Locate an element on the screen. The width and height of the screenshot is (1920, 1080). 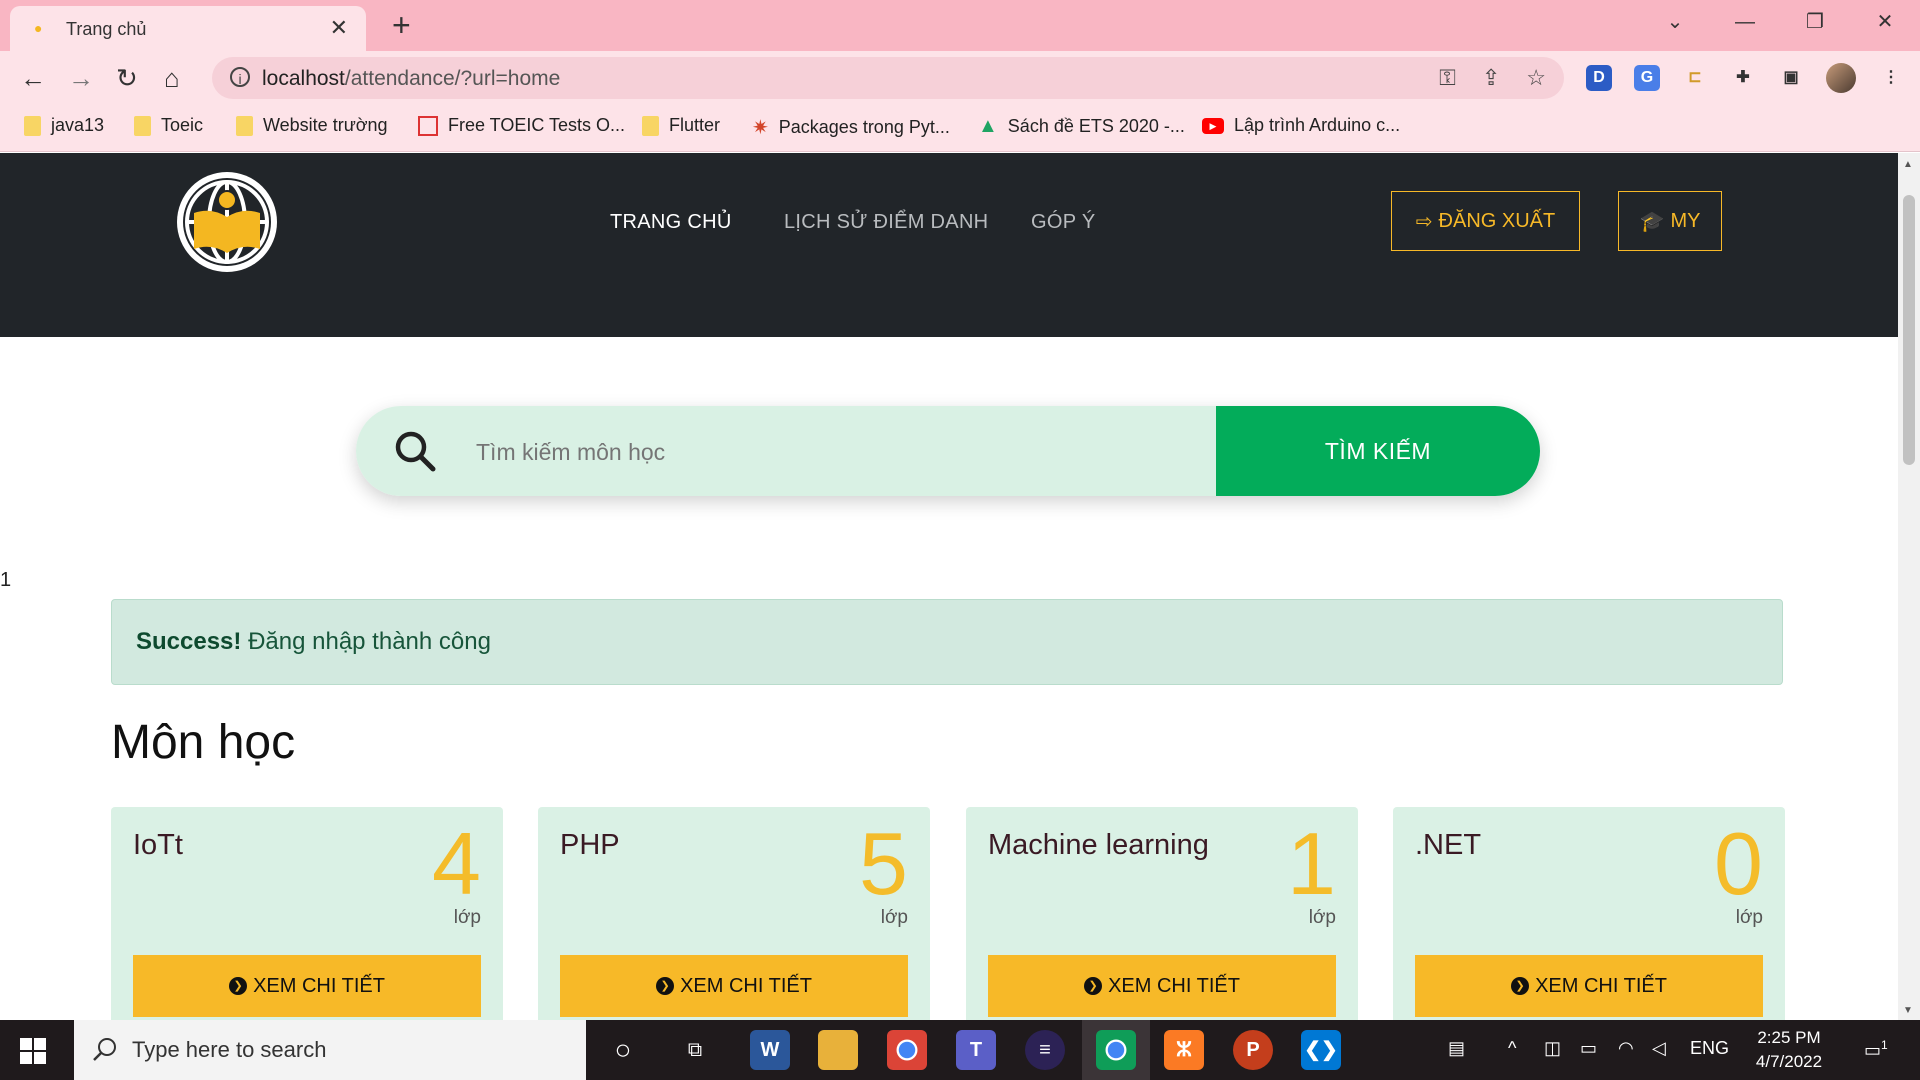
tab-search-chevron-icon: ⌄ is located at coordinates (1675, 22).